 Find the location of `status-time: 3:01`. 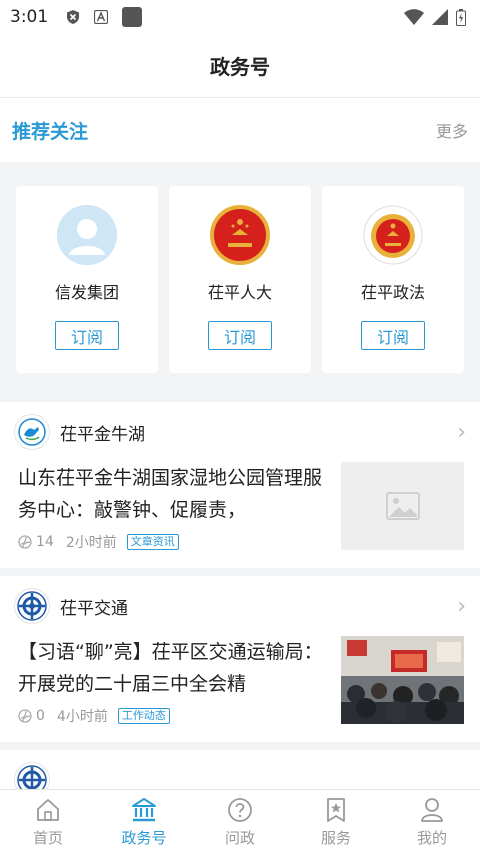

status-time: 3:01 is located at coordinates (29, 17).